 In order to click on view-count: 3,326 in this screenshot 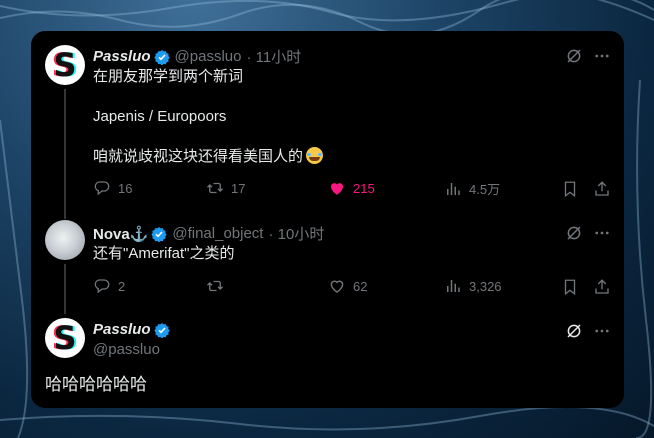, I will do `click(485, 286)`.